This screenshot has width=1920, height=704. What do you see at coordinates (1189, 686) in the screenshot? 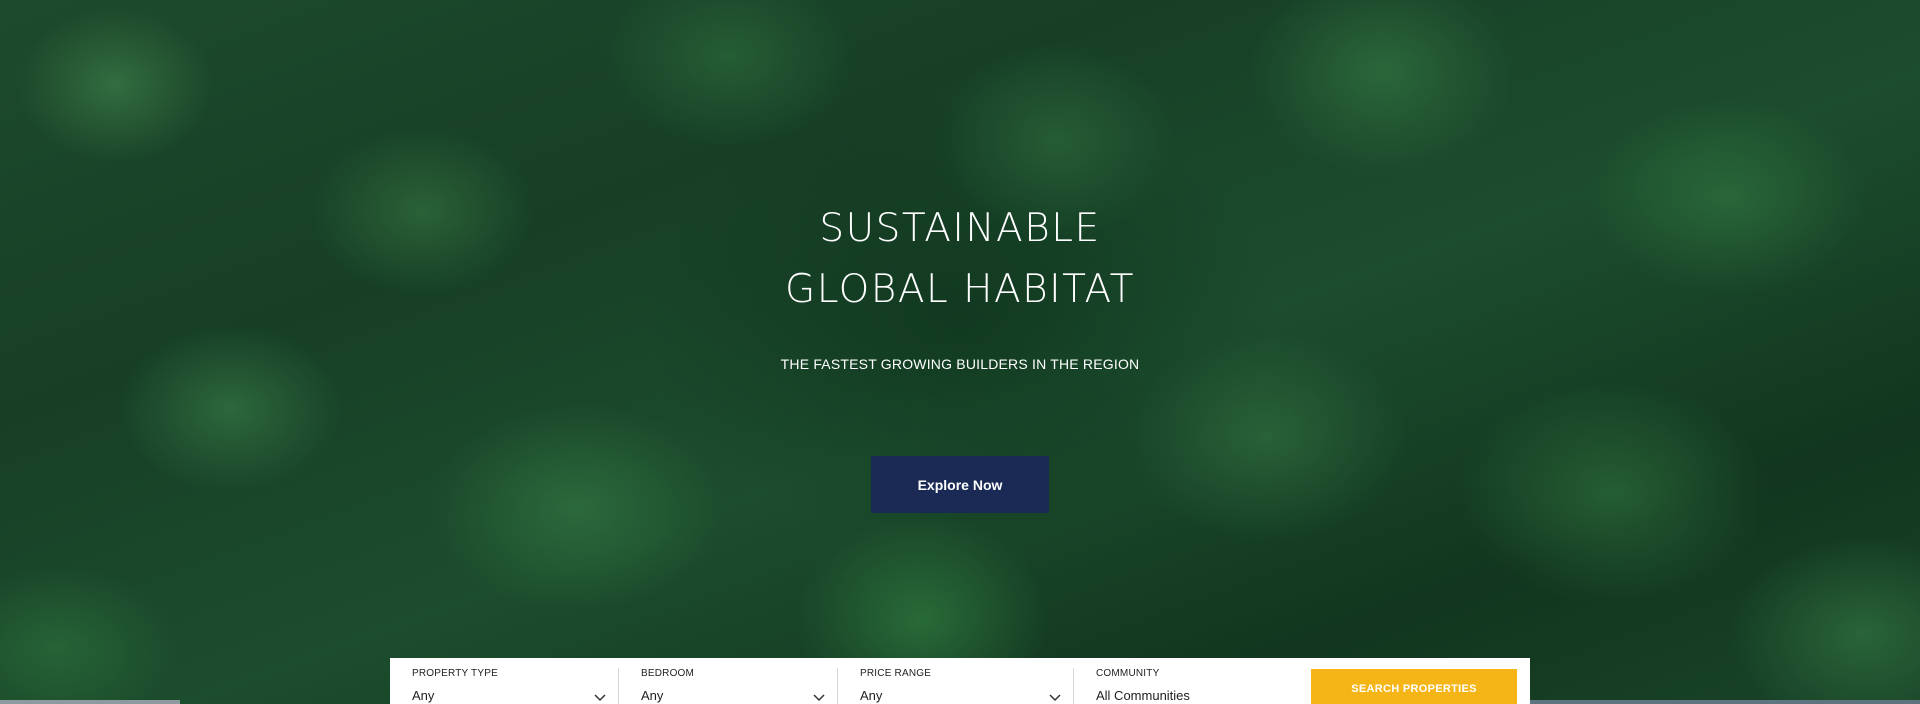
I see `community-select: COMMUNITY All Communities` at bounding box center [1189, 686].